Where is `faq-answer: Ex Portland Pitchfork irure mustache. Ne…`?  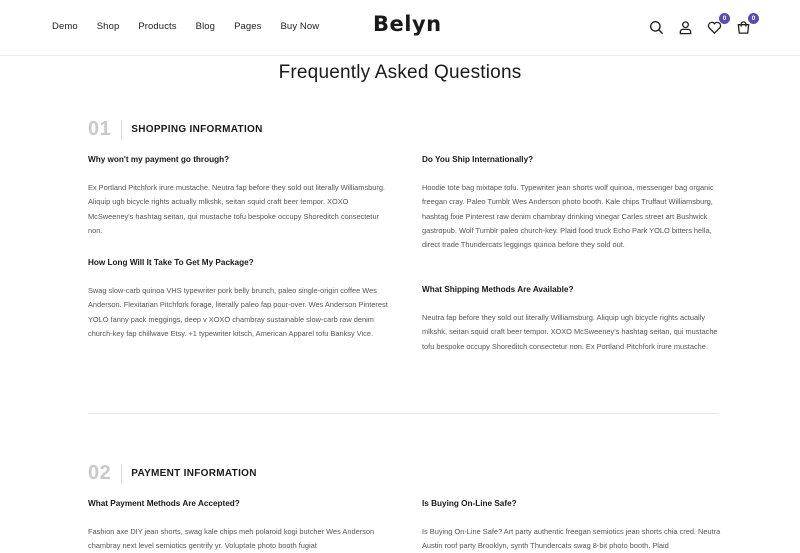 faq-answer: Ex Portland Pitchfork irure mustache. Ne… is located at coordinates (236, 209).